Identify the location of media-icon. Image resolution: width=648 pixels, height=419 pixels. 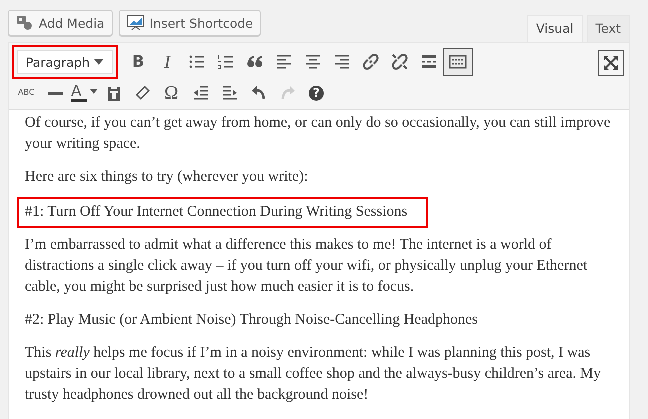
(25, 23).